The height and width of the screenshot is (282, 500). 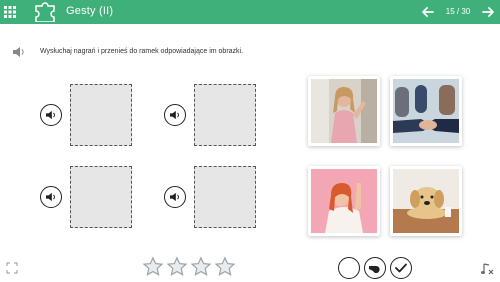 I want to click on page-title: Gesty (II), so click(x=90, y=11).